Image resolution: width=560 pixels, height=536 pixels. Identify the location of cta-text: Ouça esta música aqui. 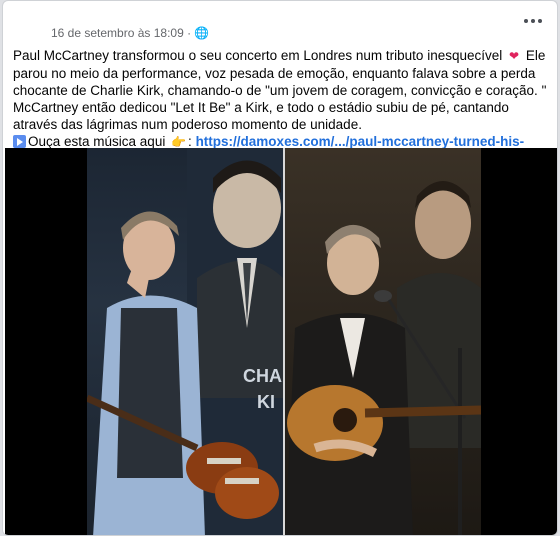
(97, 141).